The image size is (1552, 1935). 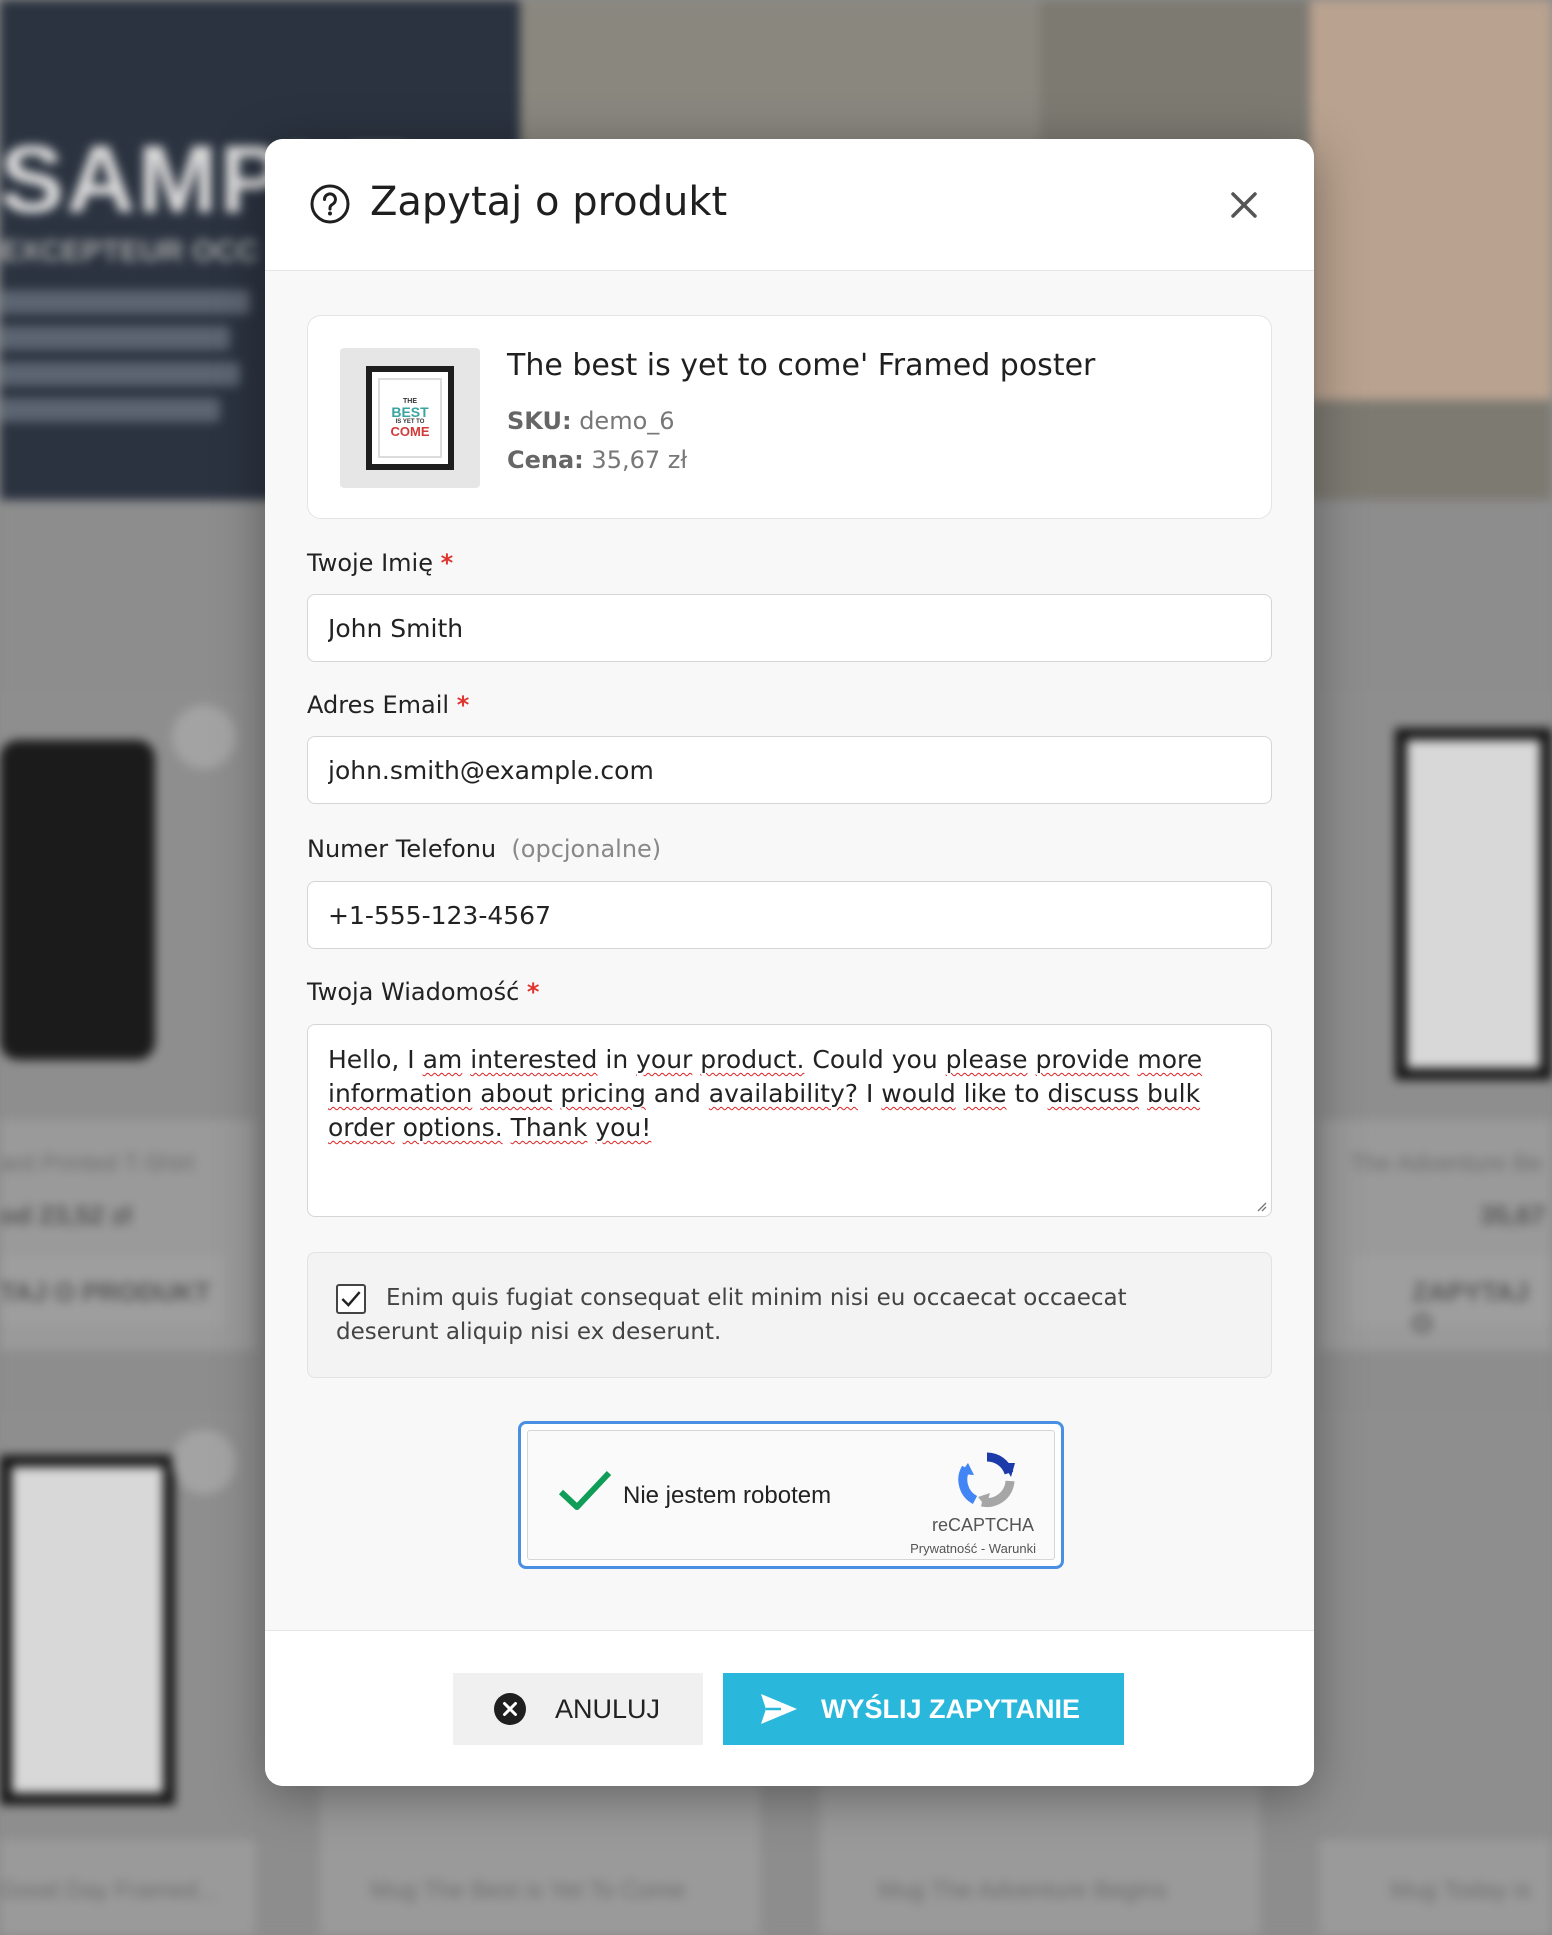 What do you see at coordinates (779, 1709) in the screenshot?
I see `send-icon` at bounding box center [779, 1709].